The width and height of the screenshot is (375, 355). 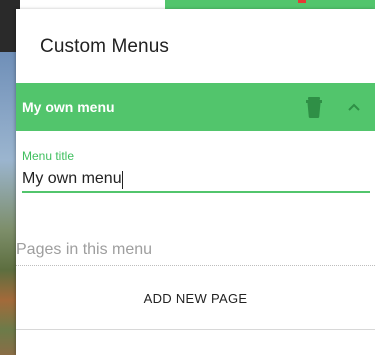 I want to click on pages-section-label: Pages in this menu, so click(x=84, y=249).